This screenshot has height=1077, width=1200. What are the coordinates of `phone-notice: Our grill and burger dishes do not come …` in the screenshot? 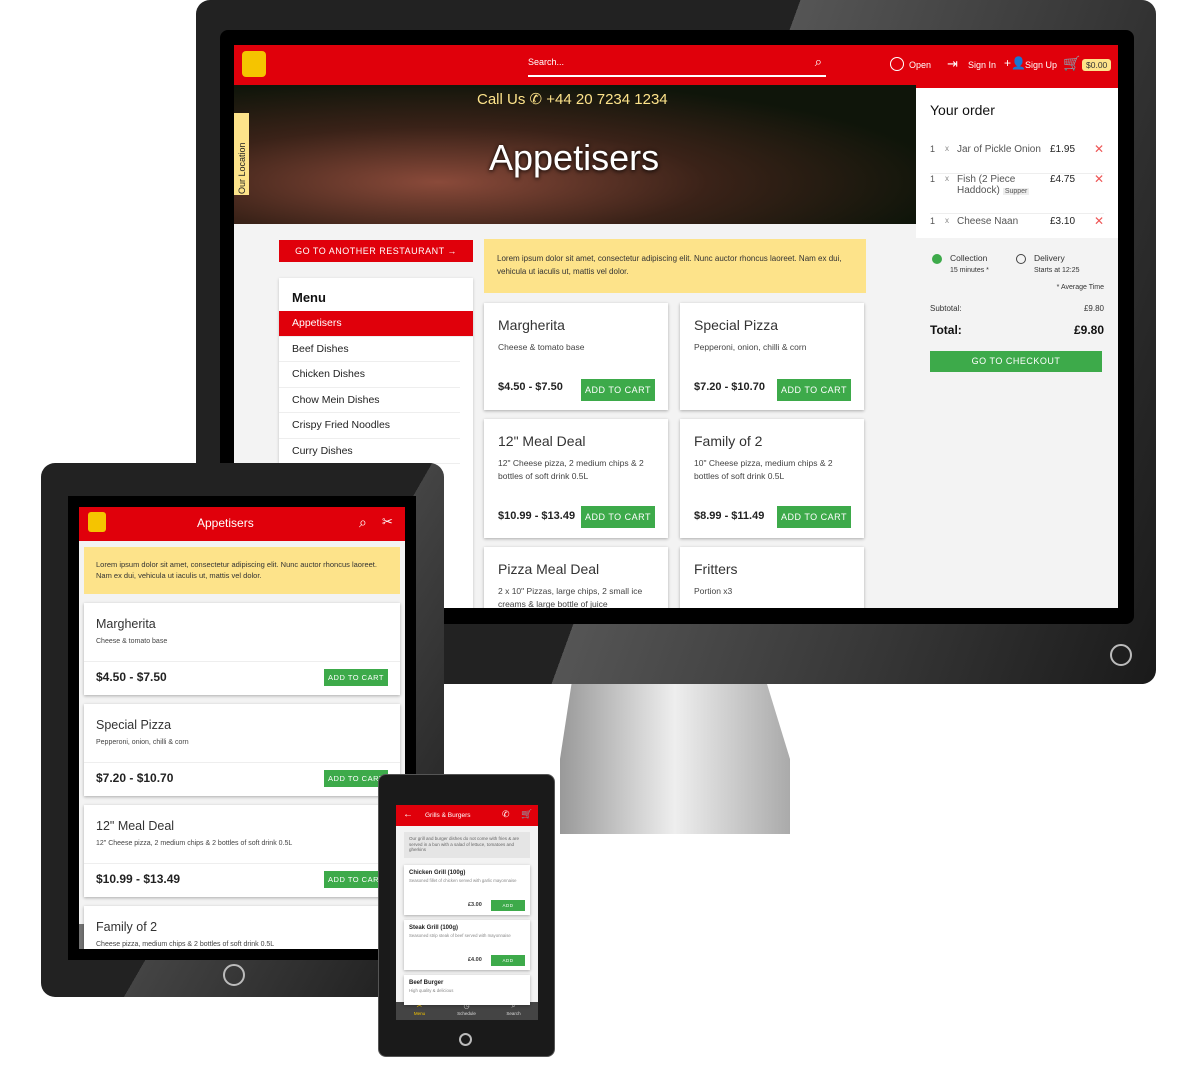 It's located at (467, 845).